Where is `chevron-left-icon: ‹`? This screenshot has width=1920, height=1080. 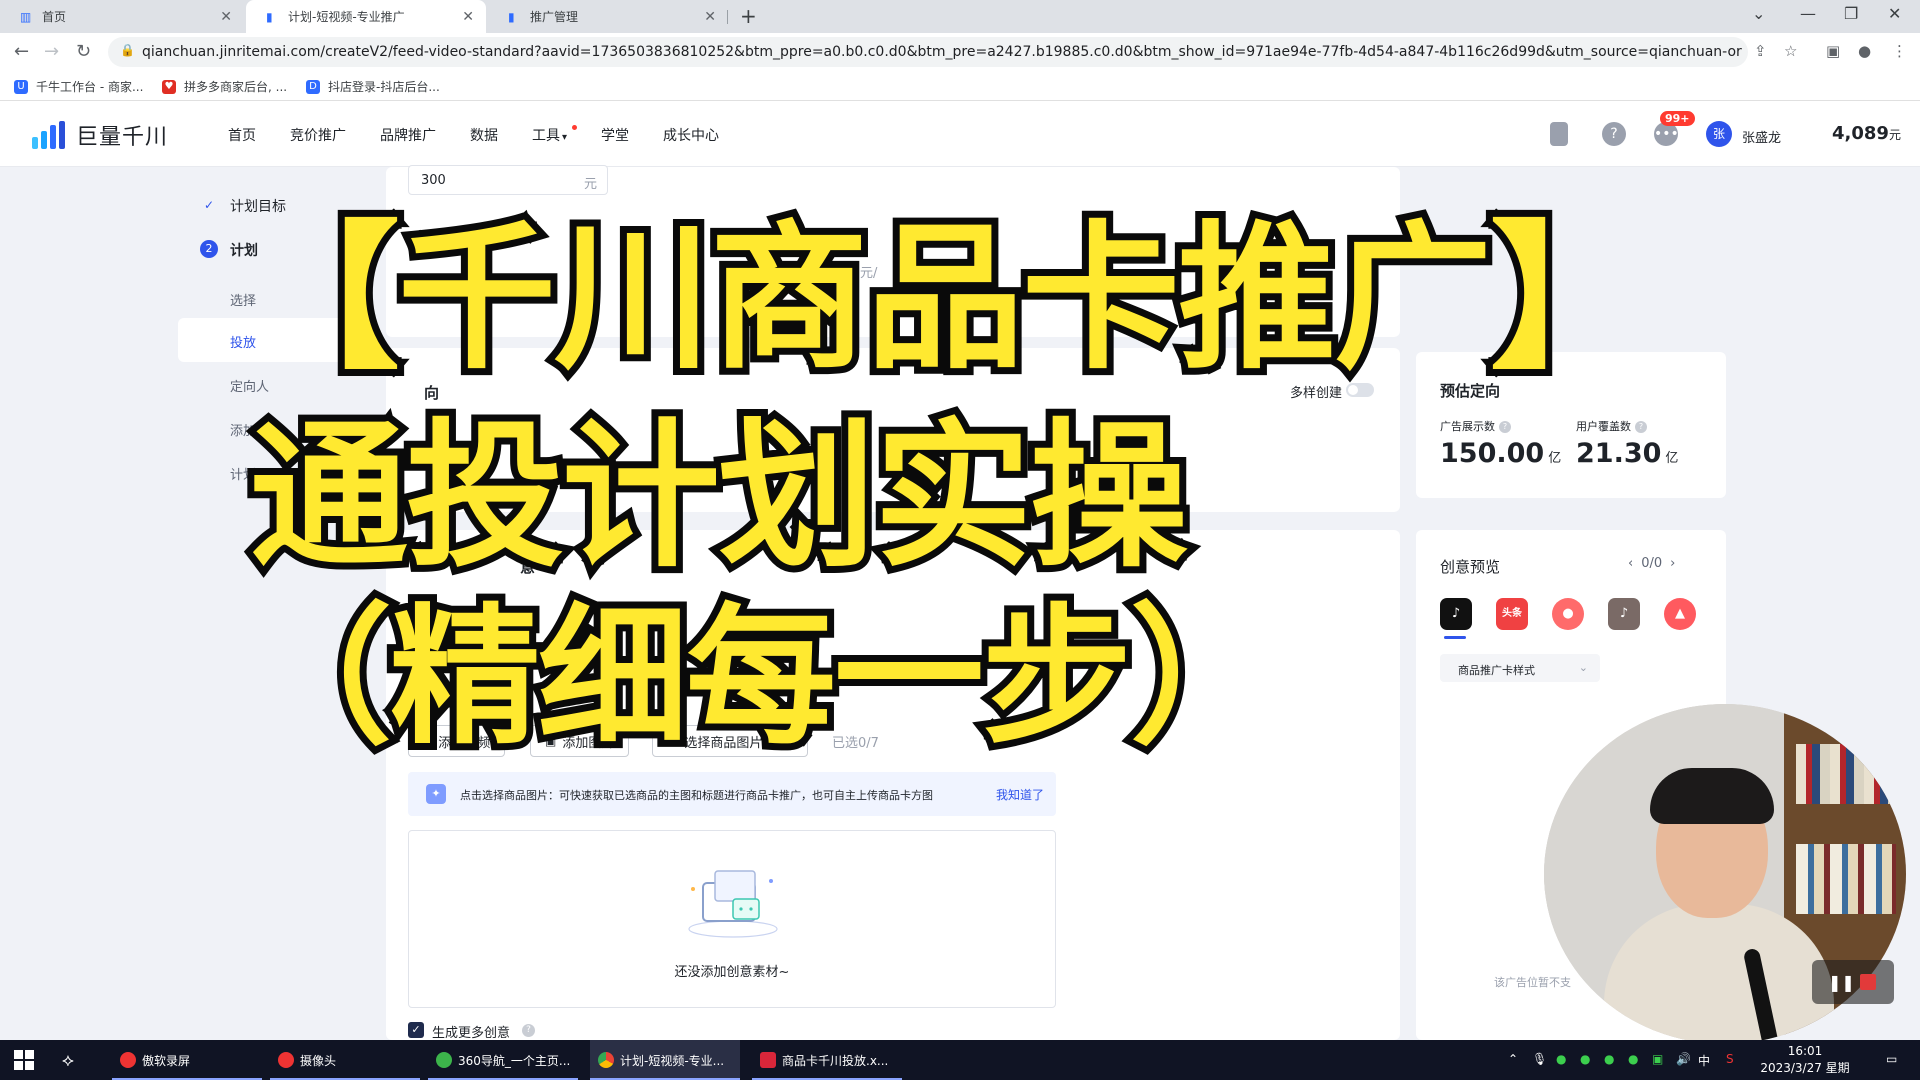 chevron-left-icon: ‹ is located at coordinates (1630, 563).